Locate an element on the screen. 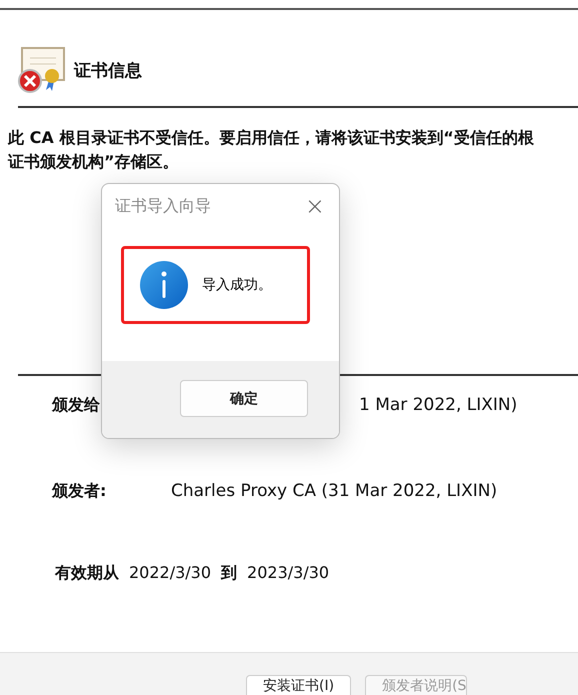  valid-to: 2023/3/30 is located at coordinates (288, 573).